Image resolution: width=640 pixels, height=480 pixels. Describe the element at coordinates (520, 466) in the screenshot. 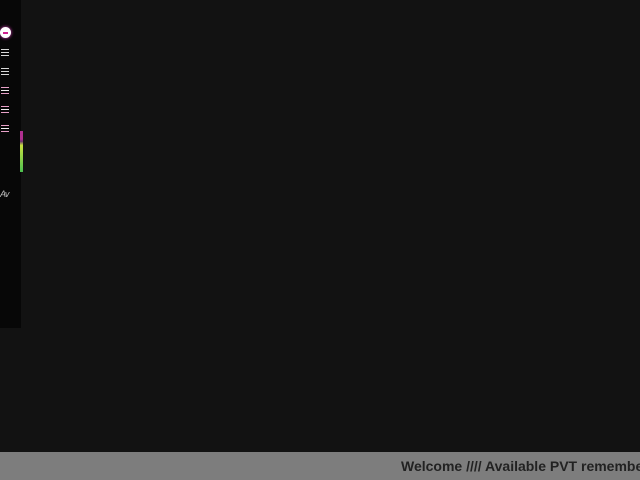

I see `ticker-text: Welcome //// Available PVT remembe` at that location.